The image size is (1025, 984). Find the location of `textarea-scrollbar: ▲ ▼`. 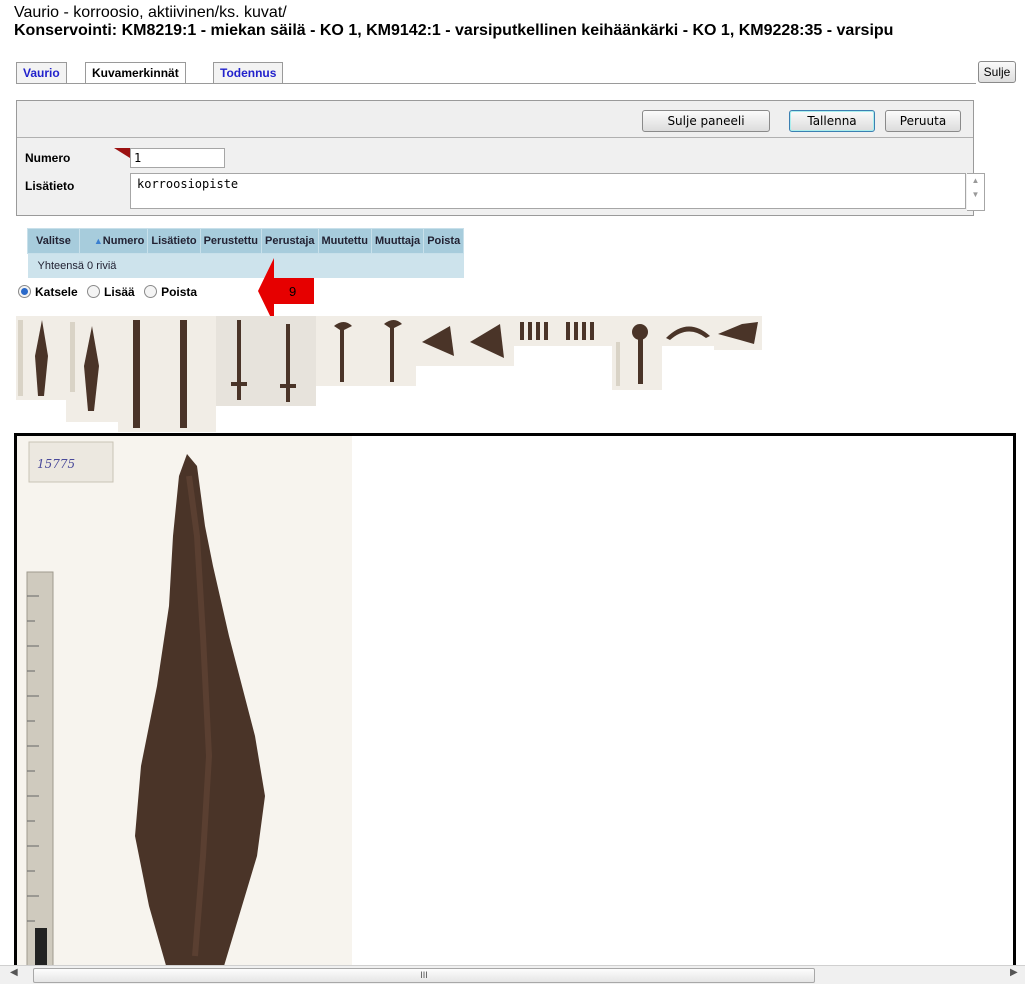

textarea-scrollbar: ▲ ▼ is located at coordinates (976, 192).